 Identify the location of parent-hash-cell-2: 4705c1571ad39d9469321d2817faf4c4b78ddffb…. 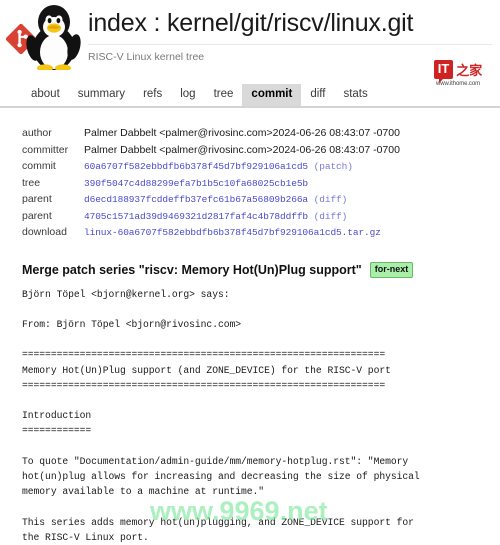
(242, 217).